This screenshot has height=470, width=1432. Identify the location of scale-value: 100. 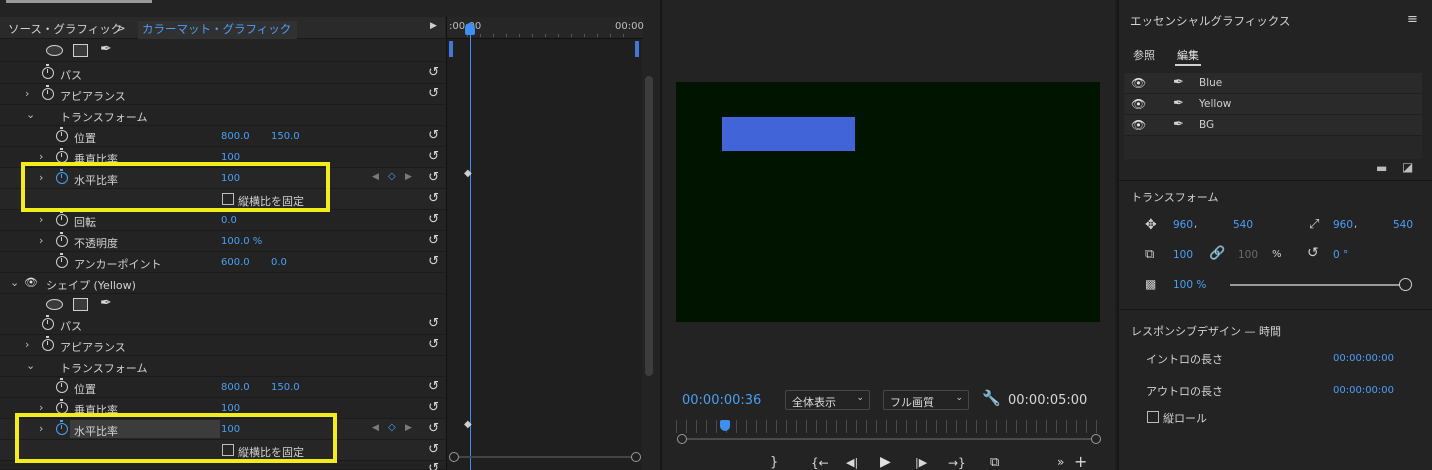
(1183, 255).